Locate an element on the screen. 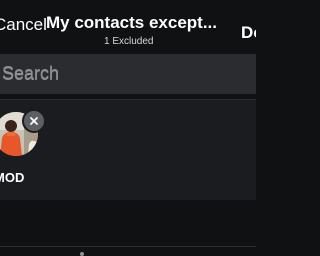 The height and width of the screenshot is (256, 320). divider is located at coordinates (128, 246).